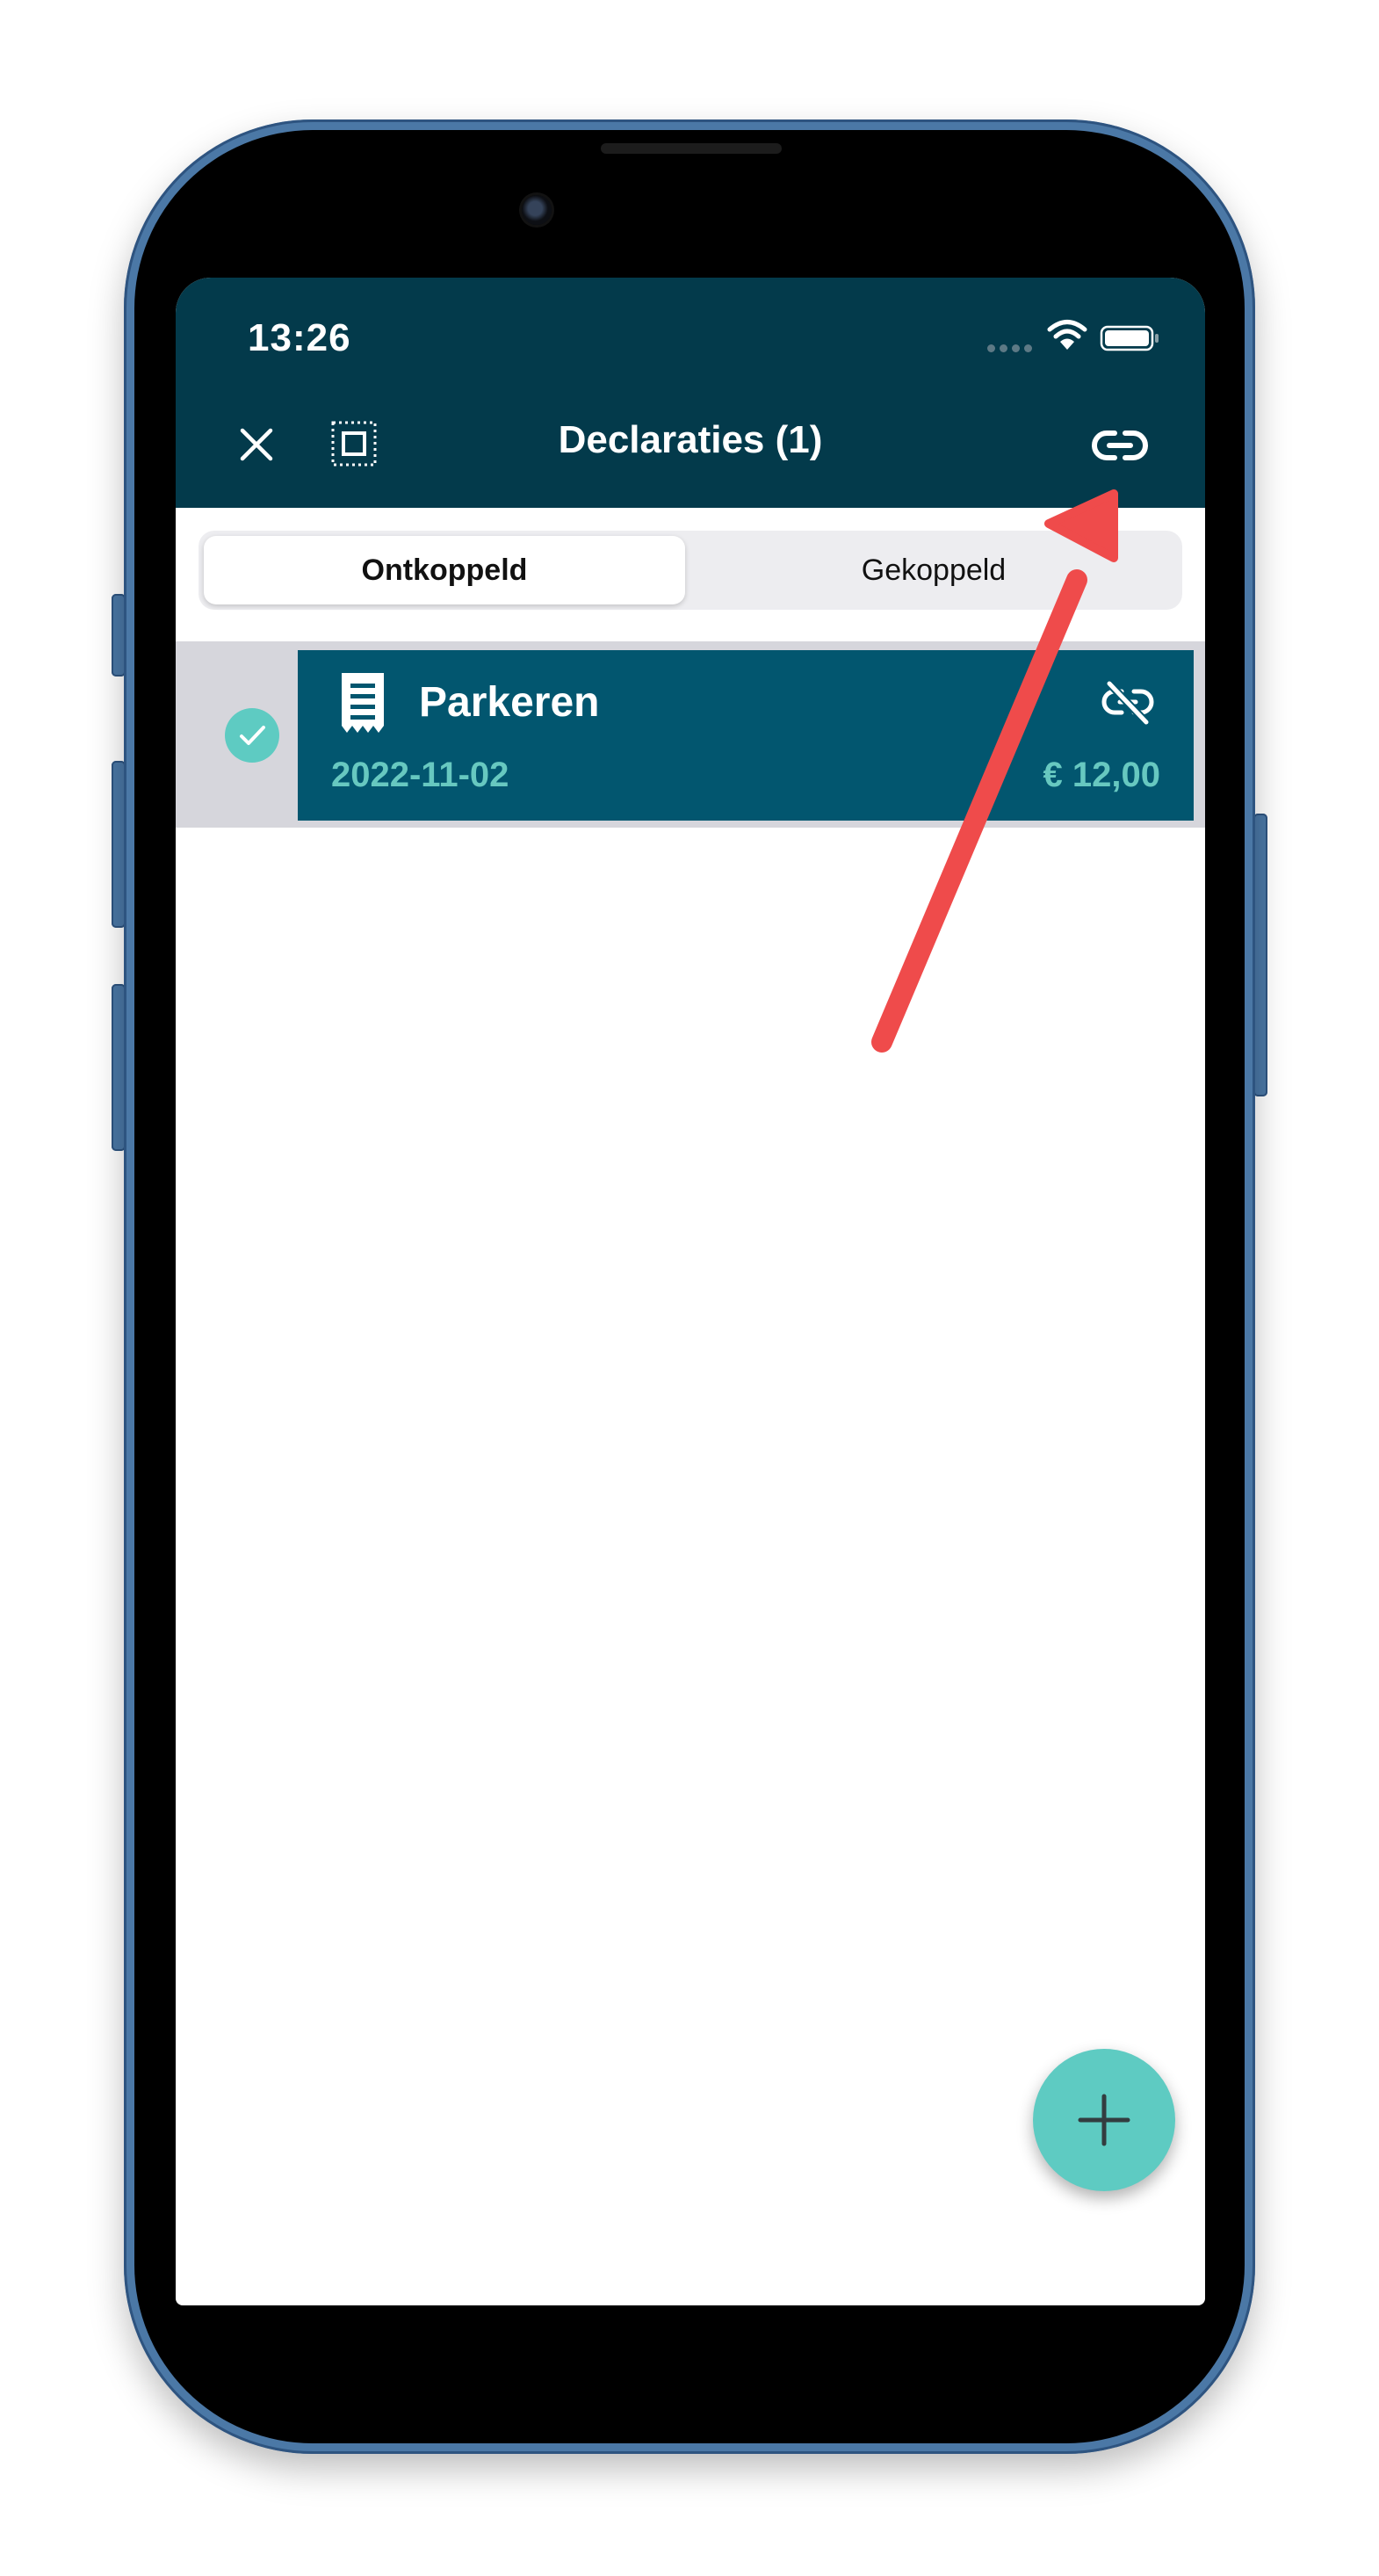 Image resolution: width=1379 pixels, height=2576 pixels. I want to click on page-title: Declaraties (1), so click(690, 439).